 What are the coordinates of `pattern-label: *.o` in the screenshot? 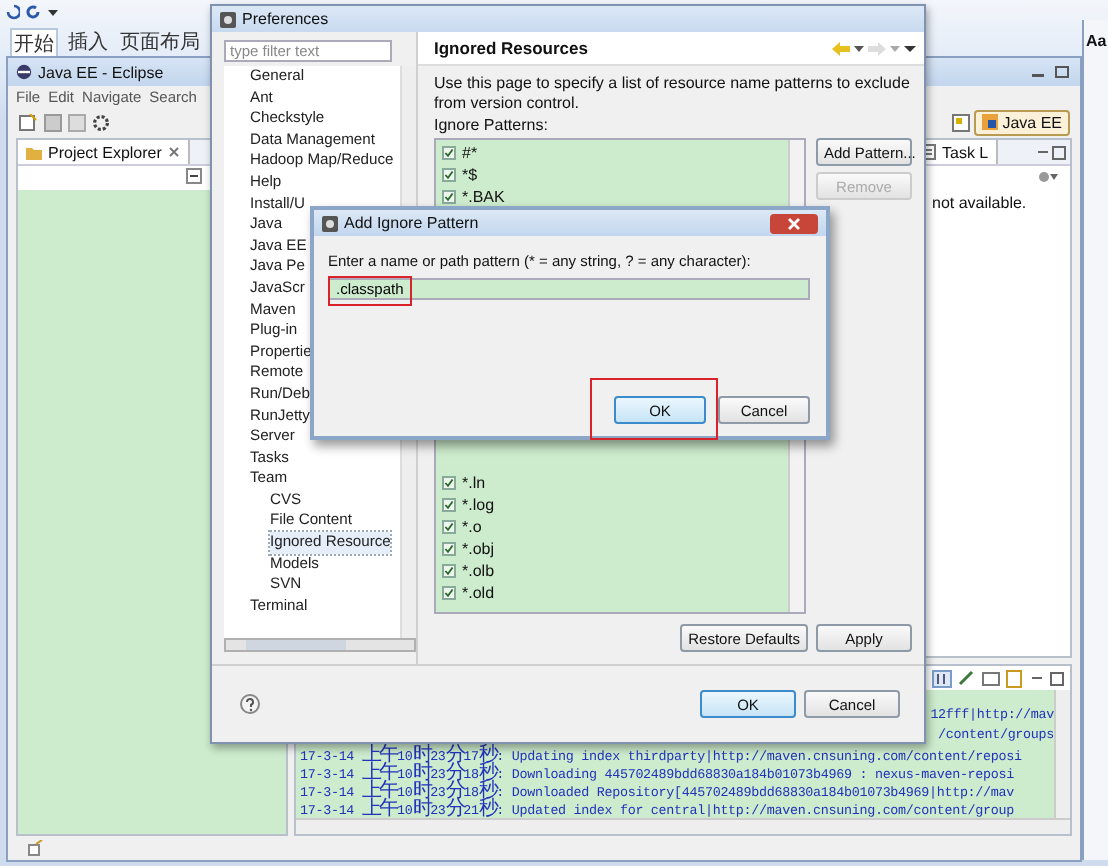 It's located at (472, 527).